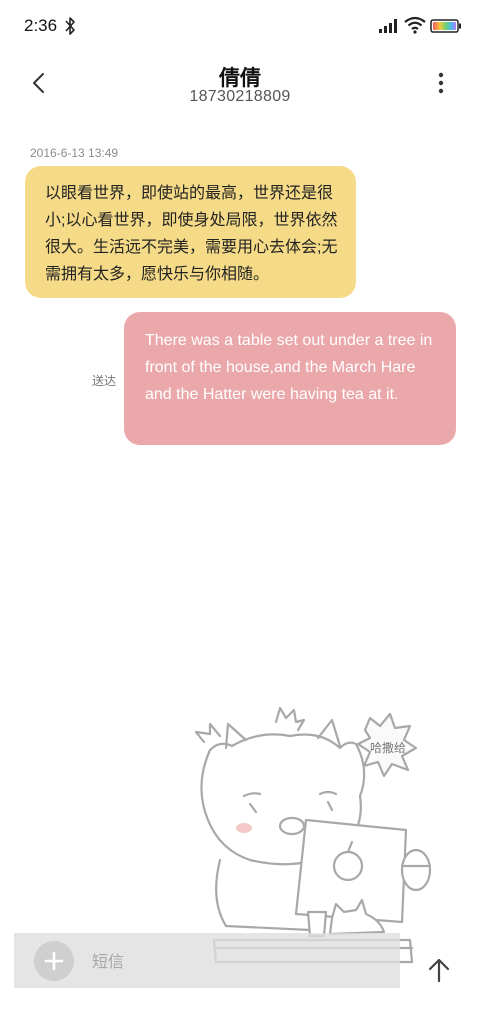  Describe the element at coordinates (104, 381) in the screenshot. I see `delivery-status: 送达` at that location.